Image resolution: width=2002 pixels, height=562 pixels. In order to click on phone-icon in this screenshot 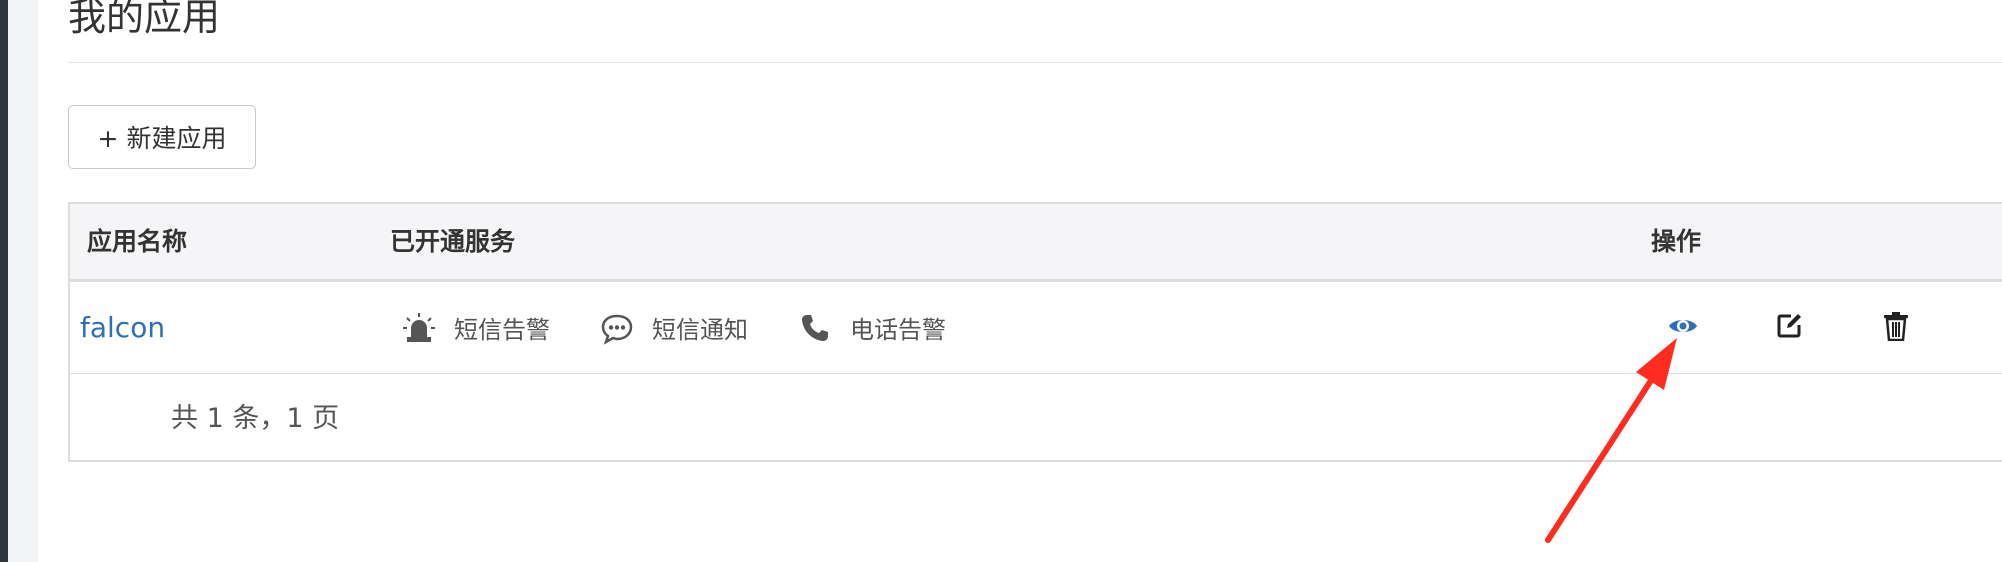, I will do `click(815, 328)`.